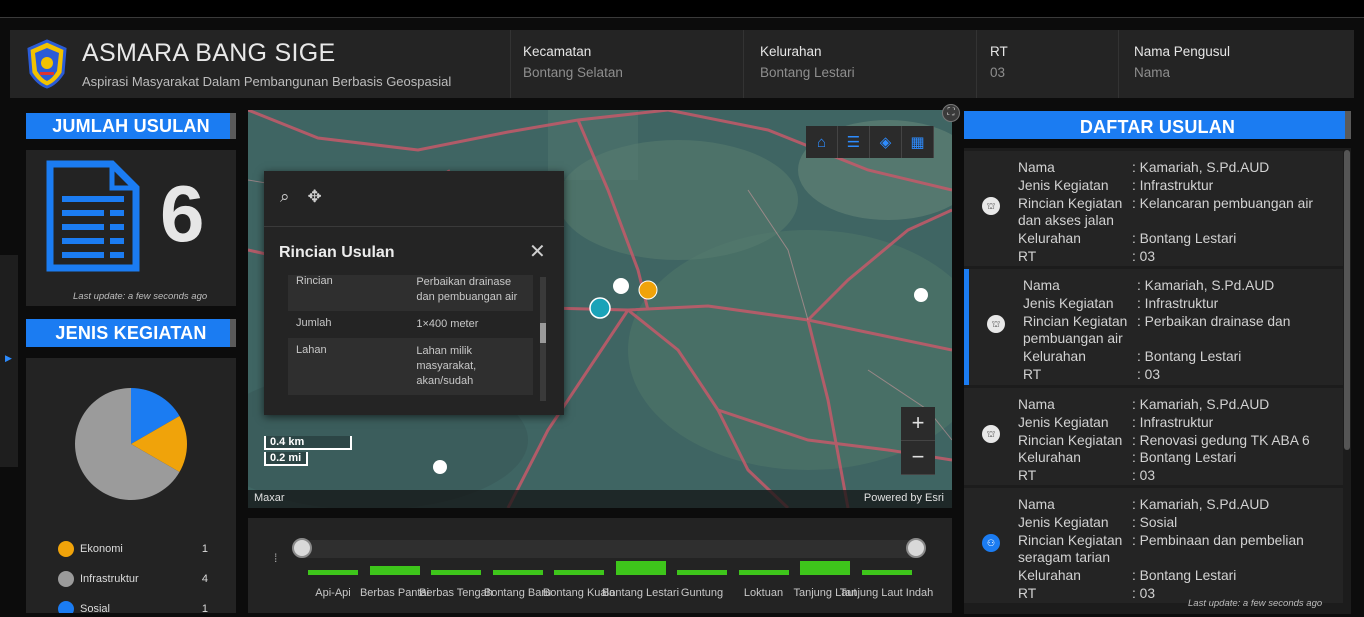  Describe the element at coordinates (573, 72) in the screenshot. I see `filter-kecamatan-value: Bontang Selatan` at that location.